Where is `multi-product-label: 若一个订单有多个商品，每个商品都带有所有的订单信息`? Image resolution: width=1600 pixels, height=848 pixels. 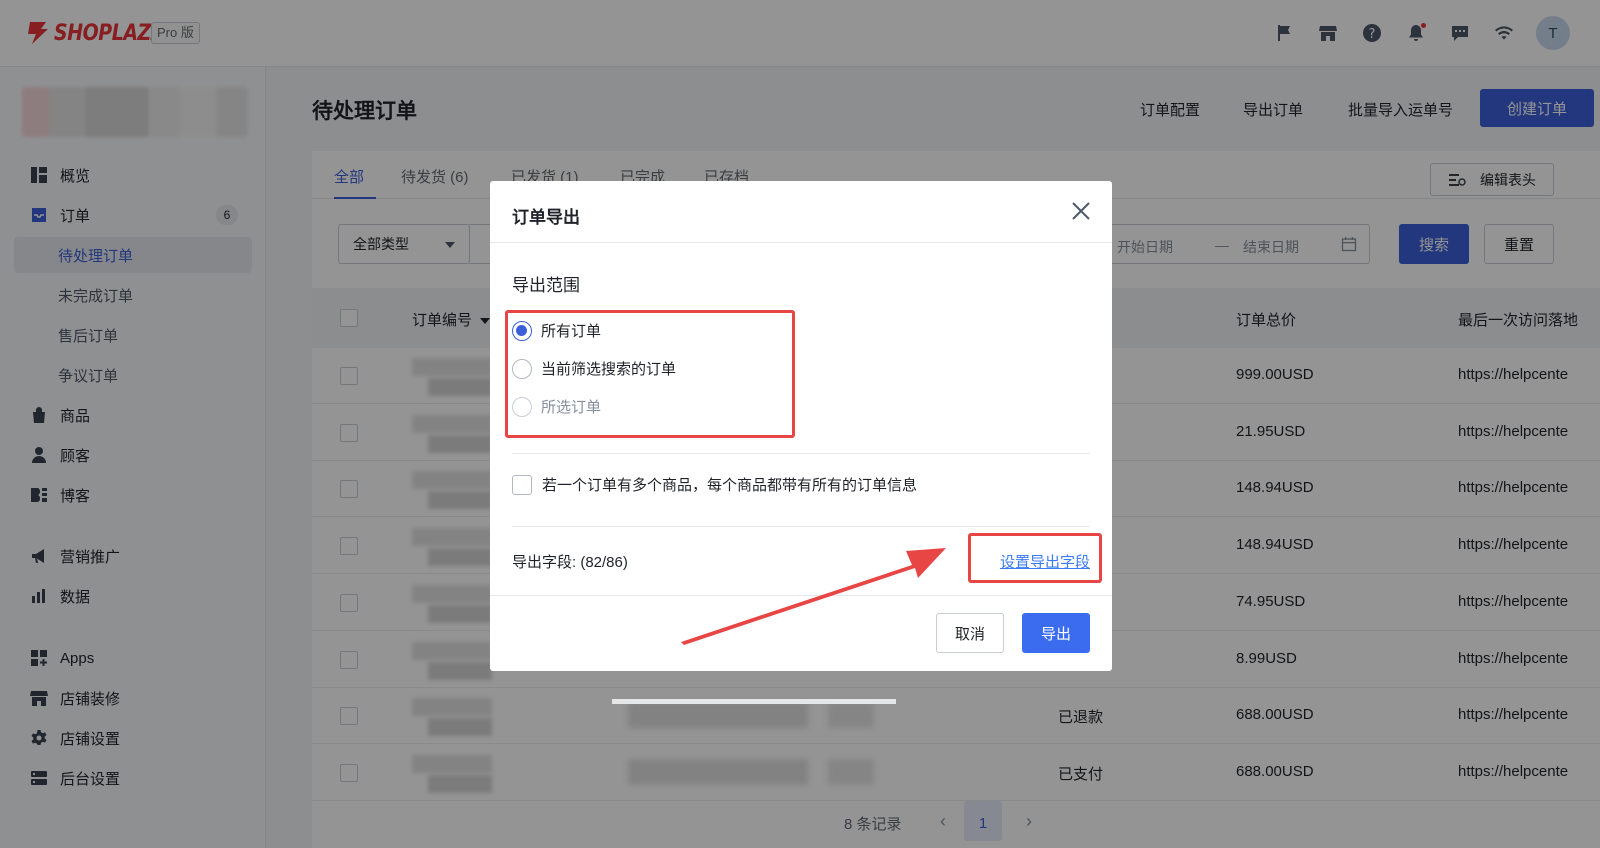 multi-product-label: 若一个订单有多个商品，每个商品都带有所有的订单信息 is located at coordinates (730, 485).